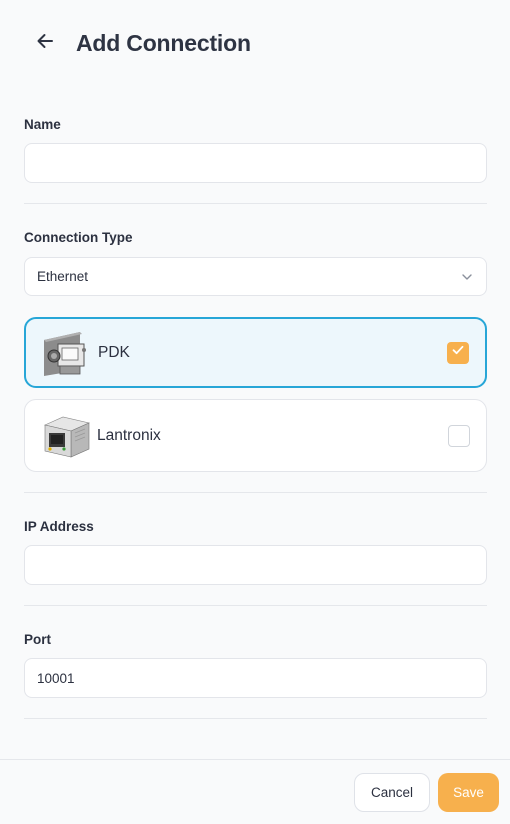 This screenshot has height=824, width=510. Describe the element at coordinates (255, 352) in the screenshot. I see `device-card-pdk: PDK` at that location.